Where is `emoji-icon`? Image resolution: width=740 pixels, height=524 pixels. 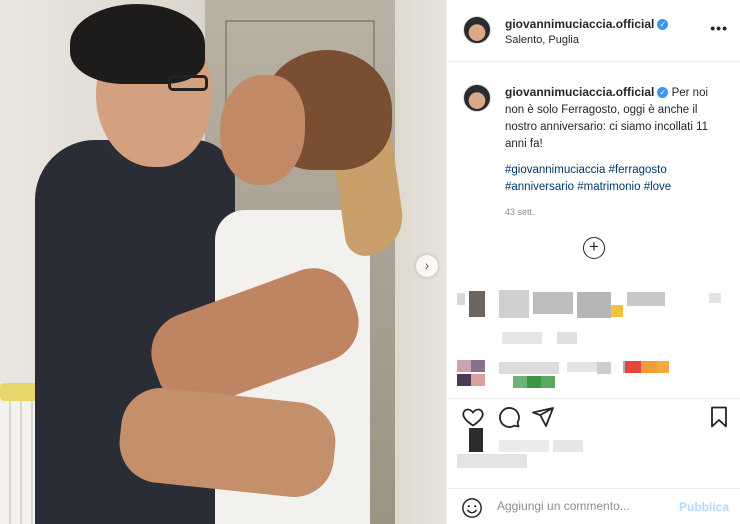 emoji-icon is located at coordinates (472, 508).